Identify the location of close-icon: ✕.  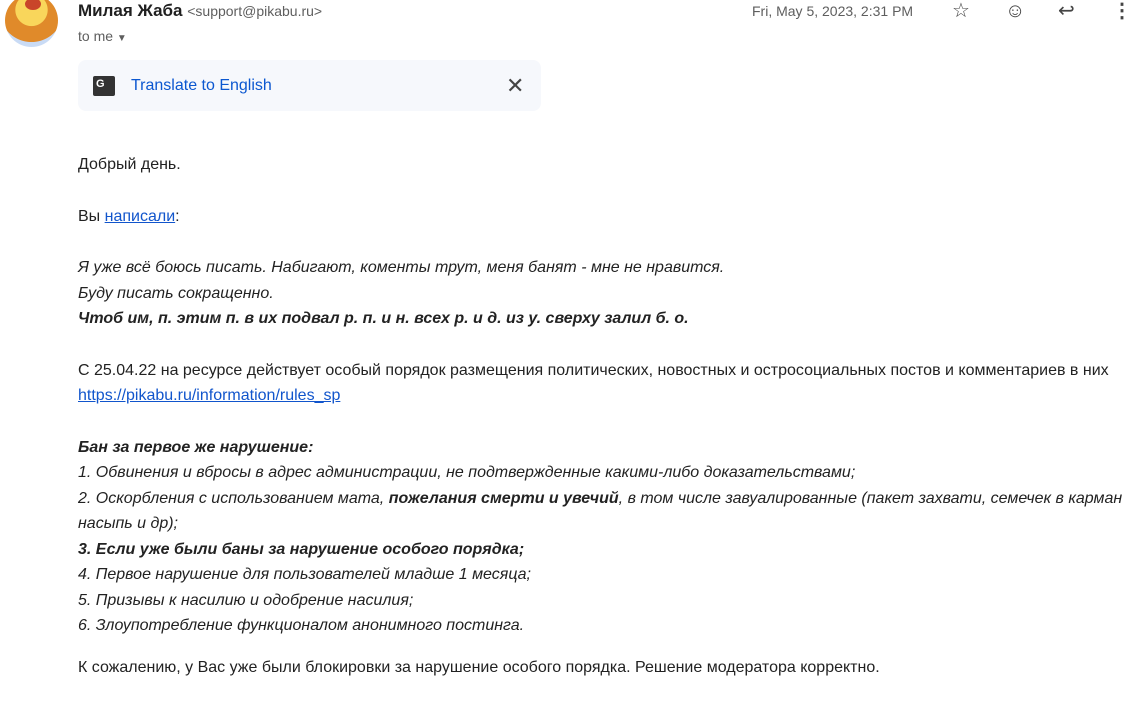
(515, 86).